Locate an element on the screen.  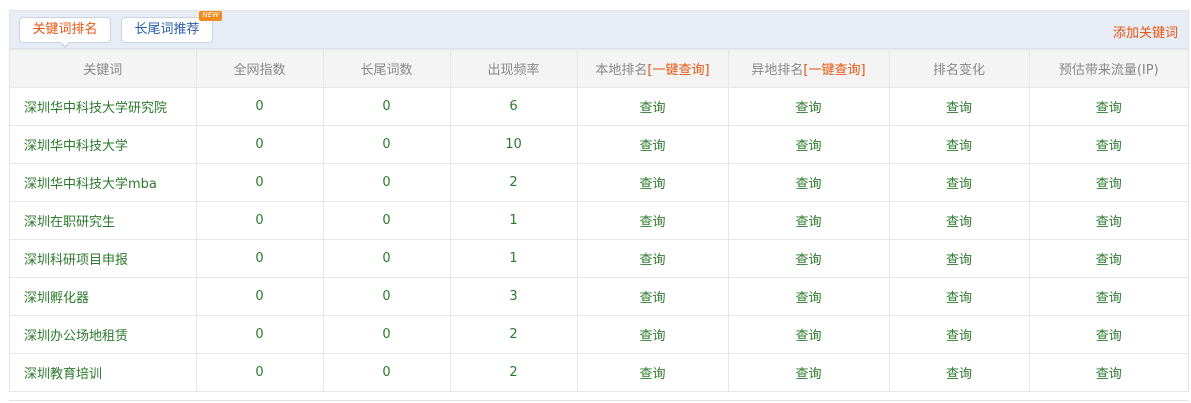
col-header-longtail: 长尾词数 is located at coordinates (386, 68).